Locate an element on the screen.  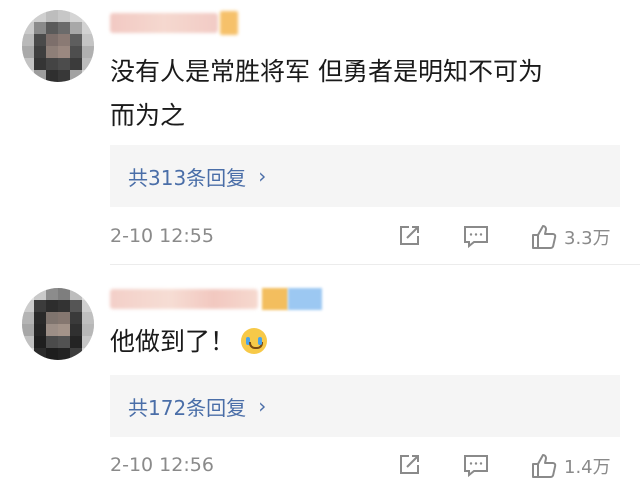
comment-text-line: 他做到了！ is located at coordinates (173, 341).